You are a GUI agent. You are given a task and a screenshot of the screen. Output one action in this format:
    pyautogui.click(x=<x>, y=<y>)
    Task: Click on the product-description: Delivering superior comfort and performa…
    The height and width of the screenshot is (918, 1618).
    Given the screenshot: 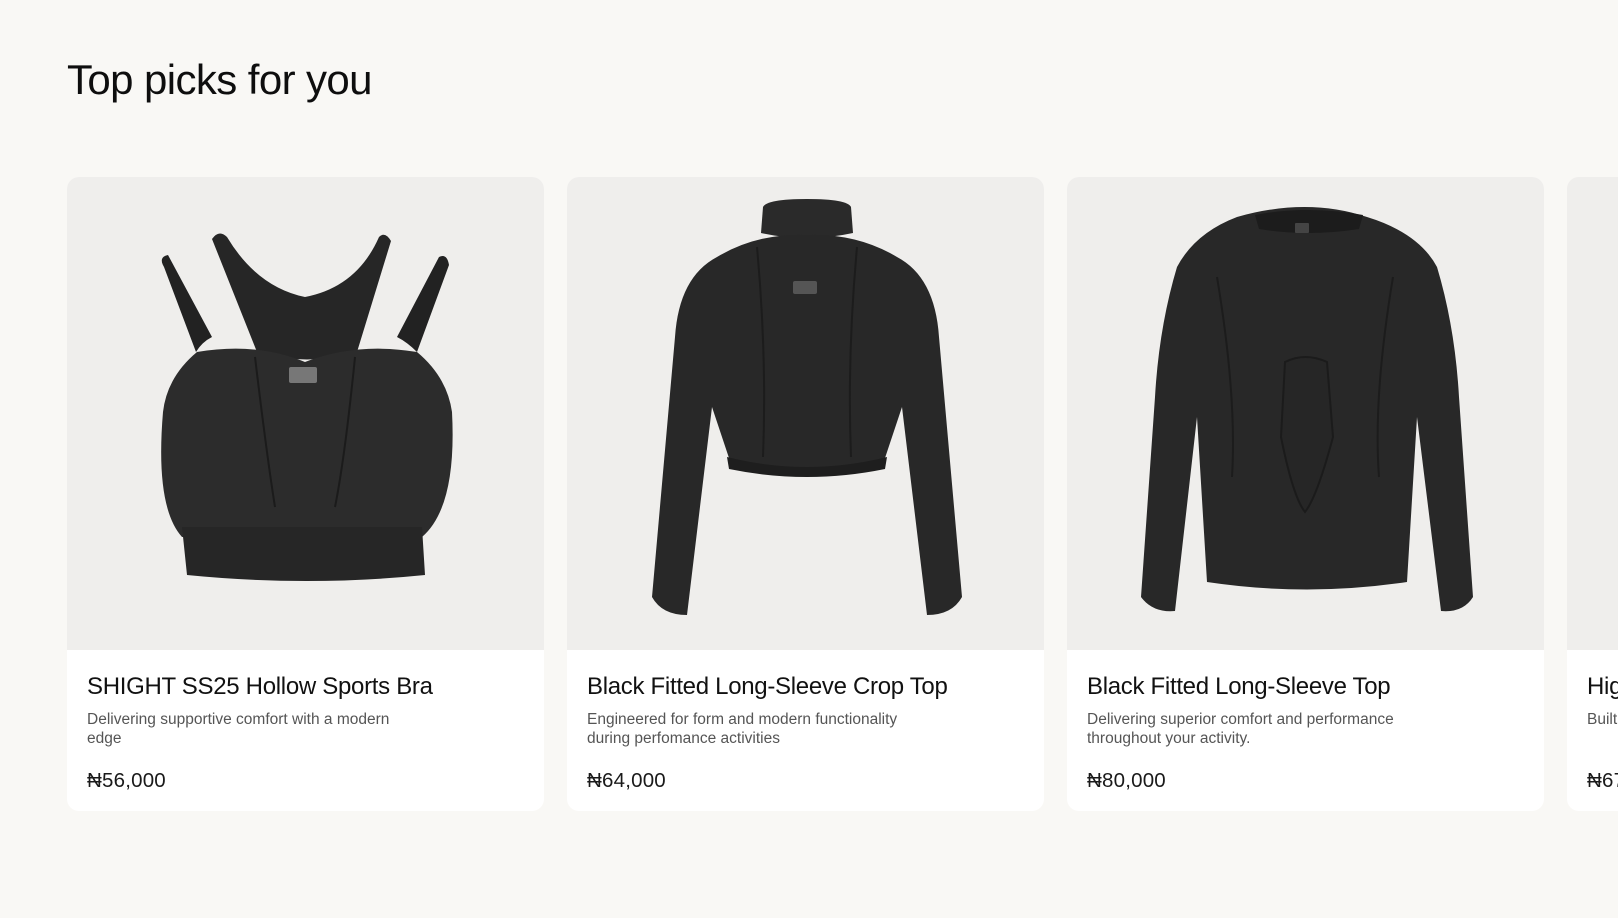 What is the action you would take?
    pyautogui.click(x=1240, y=729)
    